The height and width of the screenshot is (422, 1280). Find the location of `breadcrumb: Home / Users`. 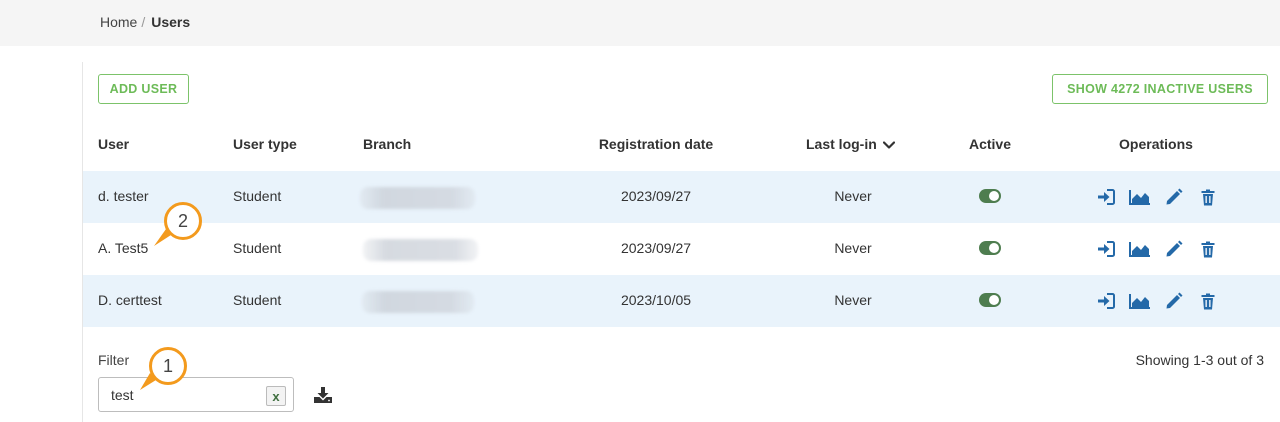

breadcrumb: Home / Users is located at coordinates (145, 22).